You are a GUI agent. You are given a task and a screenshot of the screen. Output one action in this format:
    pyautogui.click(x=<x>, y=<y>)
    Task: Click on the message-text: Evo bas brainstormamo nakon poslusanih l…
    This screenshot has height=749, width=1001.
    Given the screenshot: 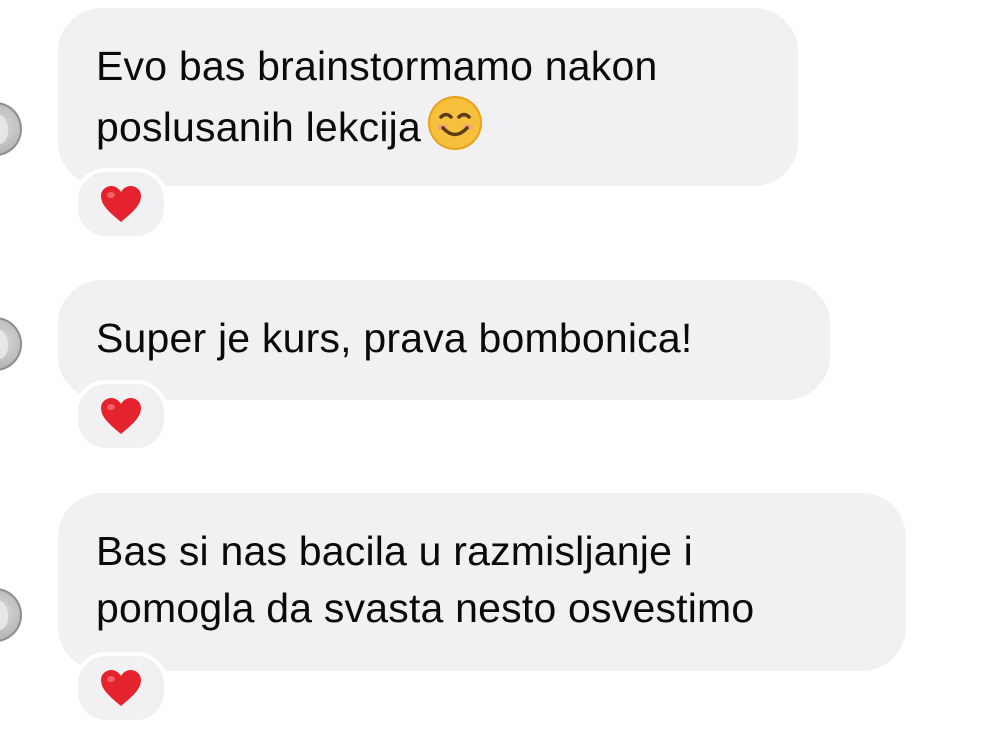 What is the action you would take?
    pyautogui.click(x=428, y=97)
    